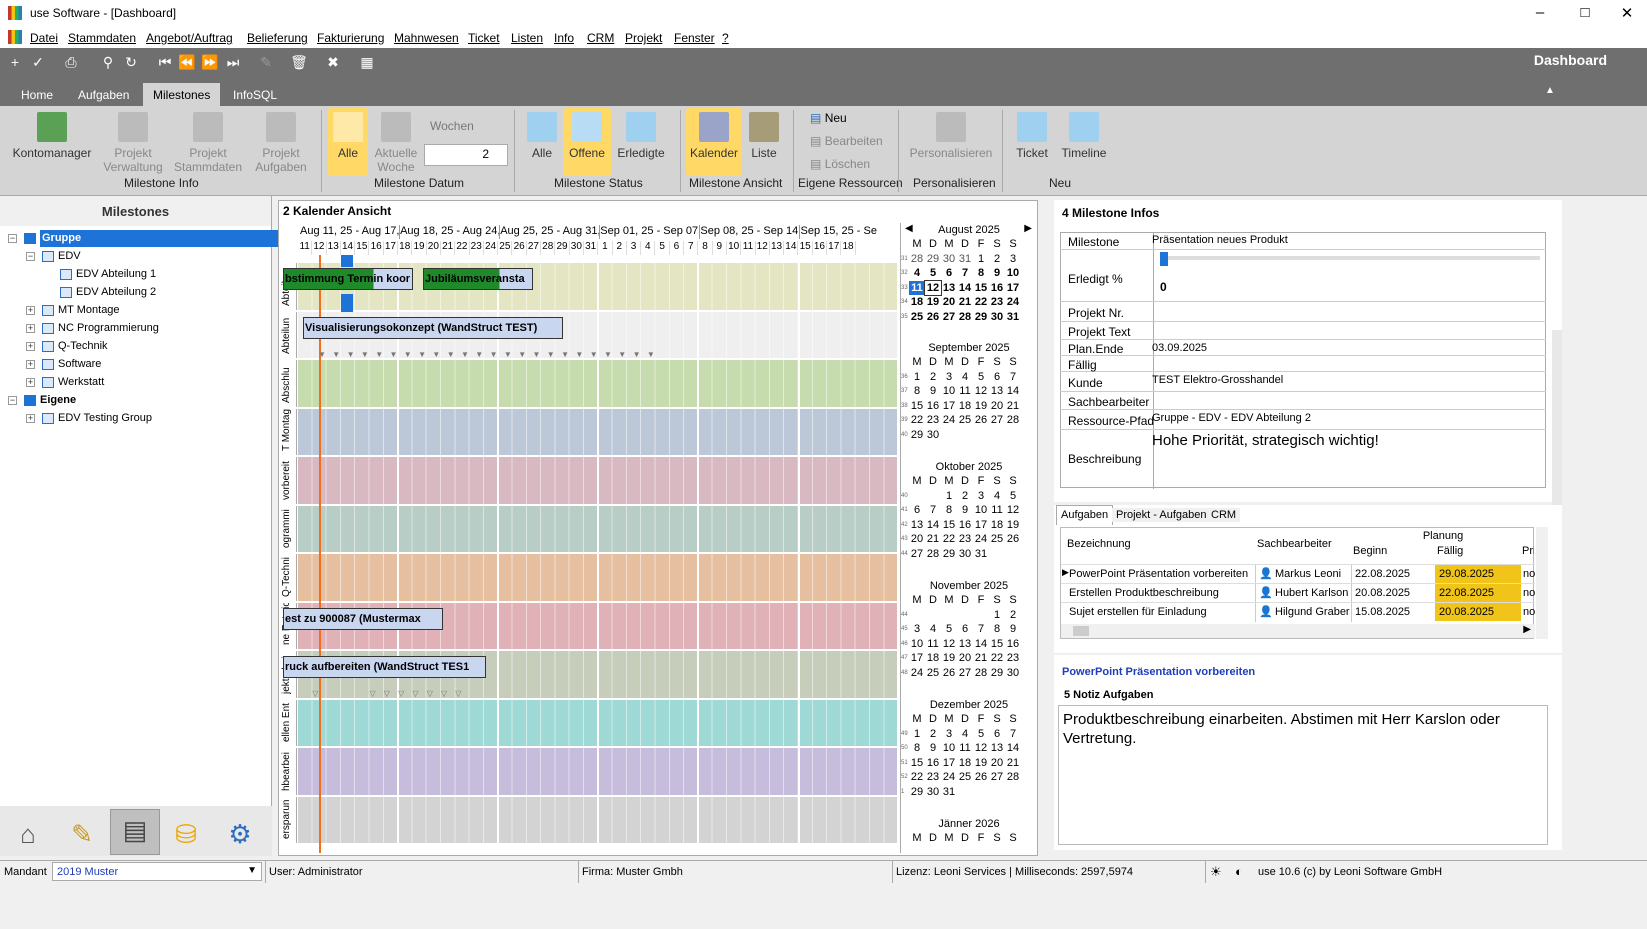 The image size is (1647, 929). I want to click on tree-item: EDV Abteilung 2, so click(136, 292).